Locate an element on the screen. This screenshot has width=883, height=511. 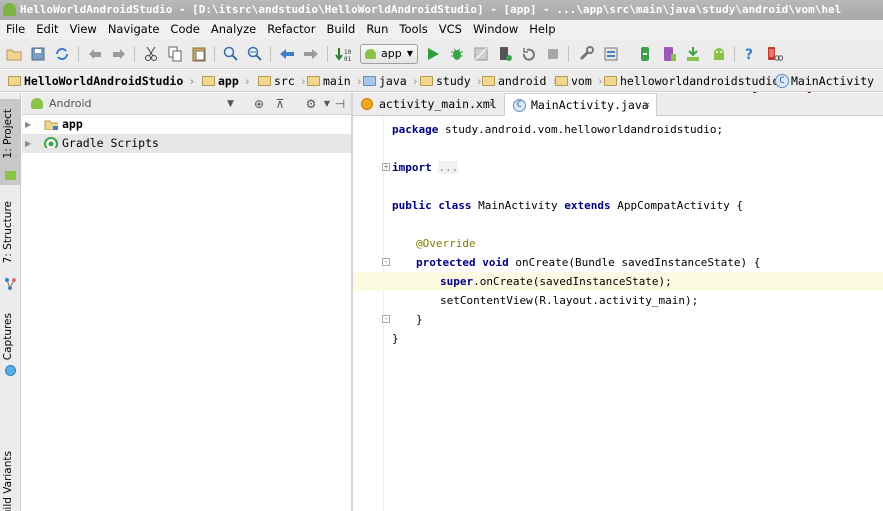
stop-icon is located at coordinates (553, 54).